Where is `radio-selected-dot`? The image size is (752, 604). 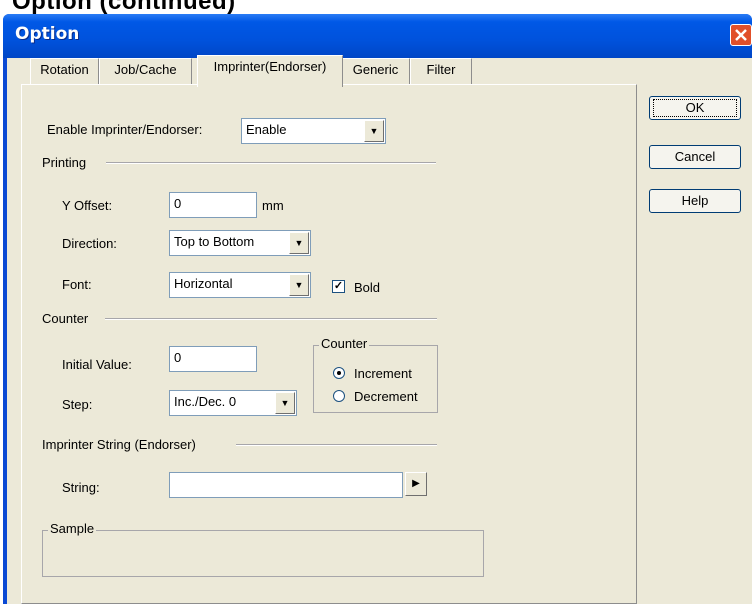 radio-selected-dot is located at coordinates (339, 373).